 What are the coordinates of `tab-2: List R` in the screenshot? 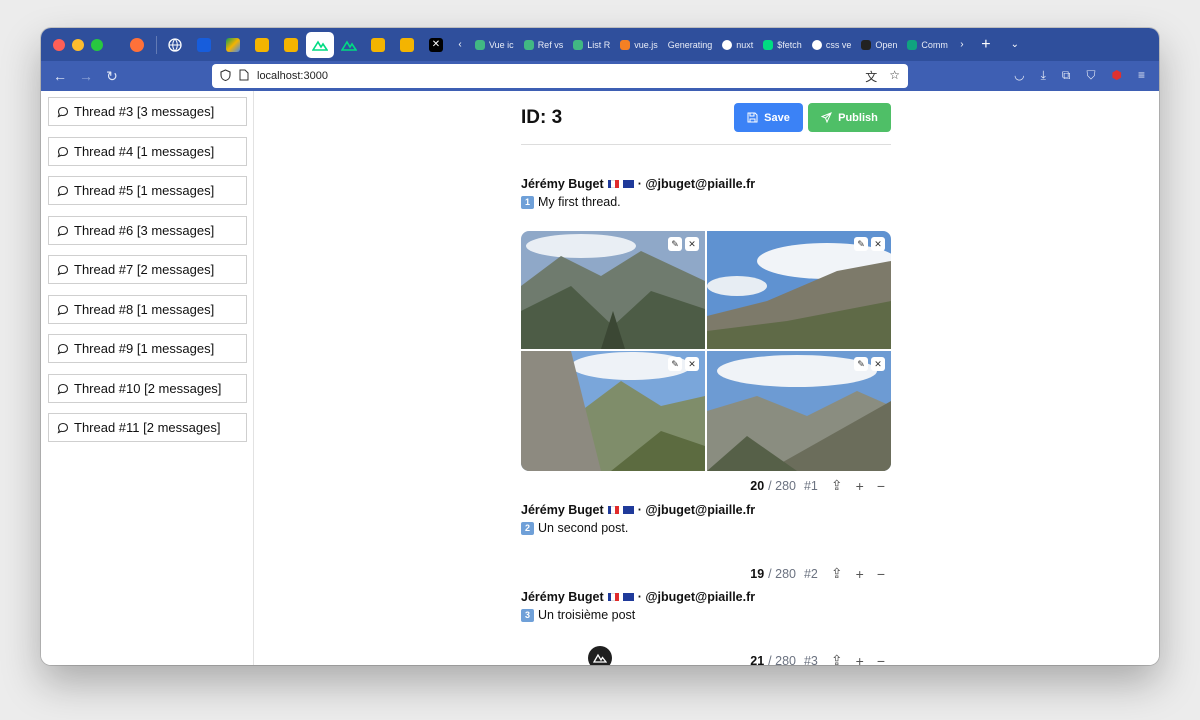 It's located at (591, 45).